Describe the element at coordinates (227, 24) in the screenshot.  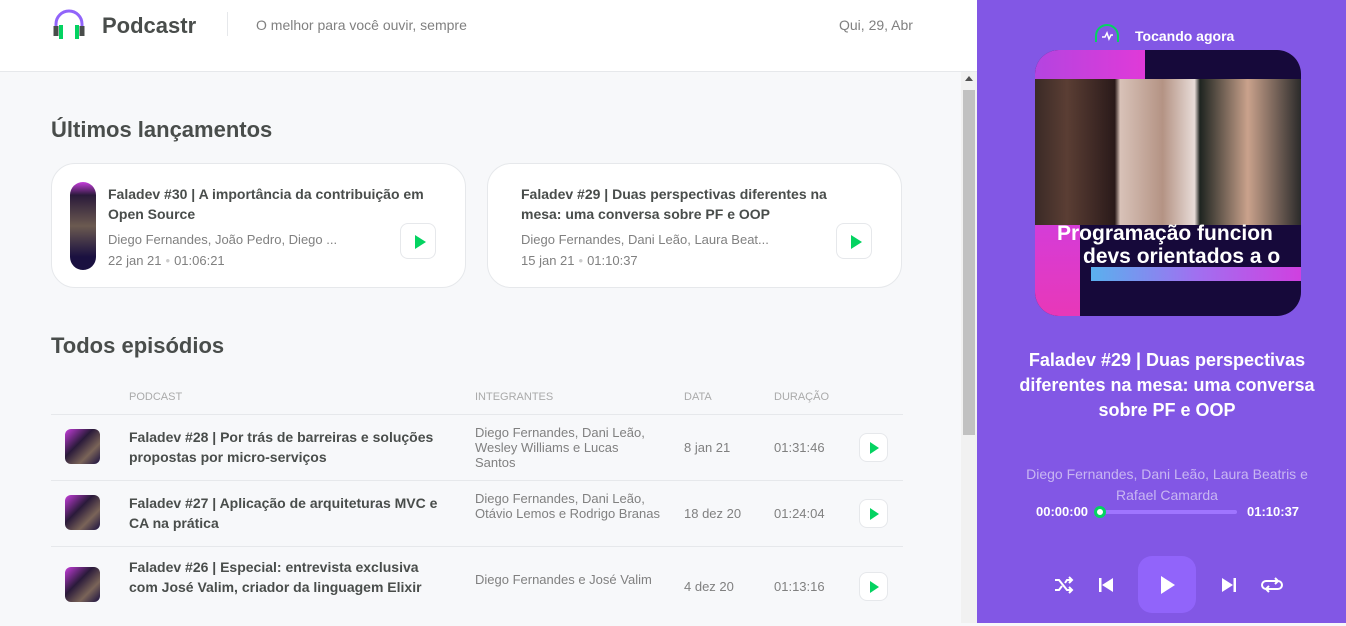
I see `divider` at that location.